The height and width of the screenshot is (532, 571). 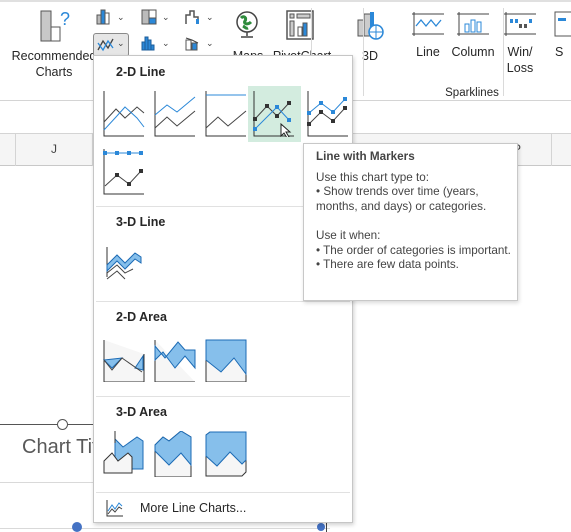 I want to click on 3d-label: 3D, so click(x=370, y=56).